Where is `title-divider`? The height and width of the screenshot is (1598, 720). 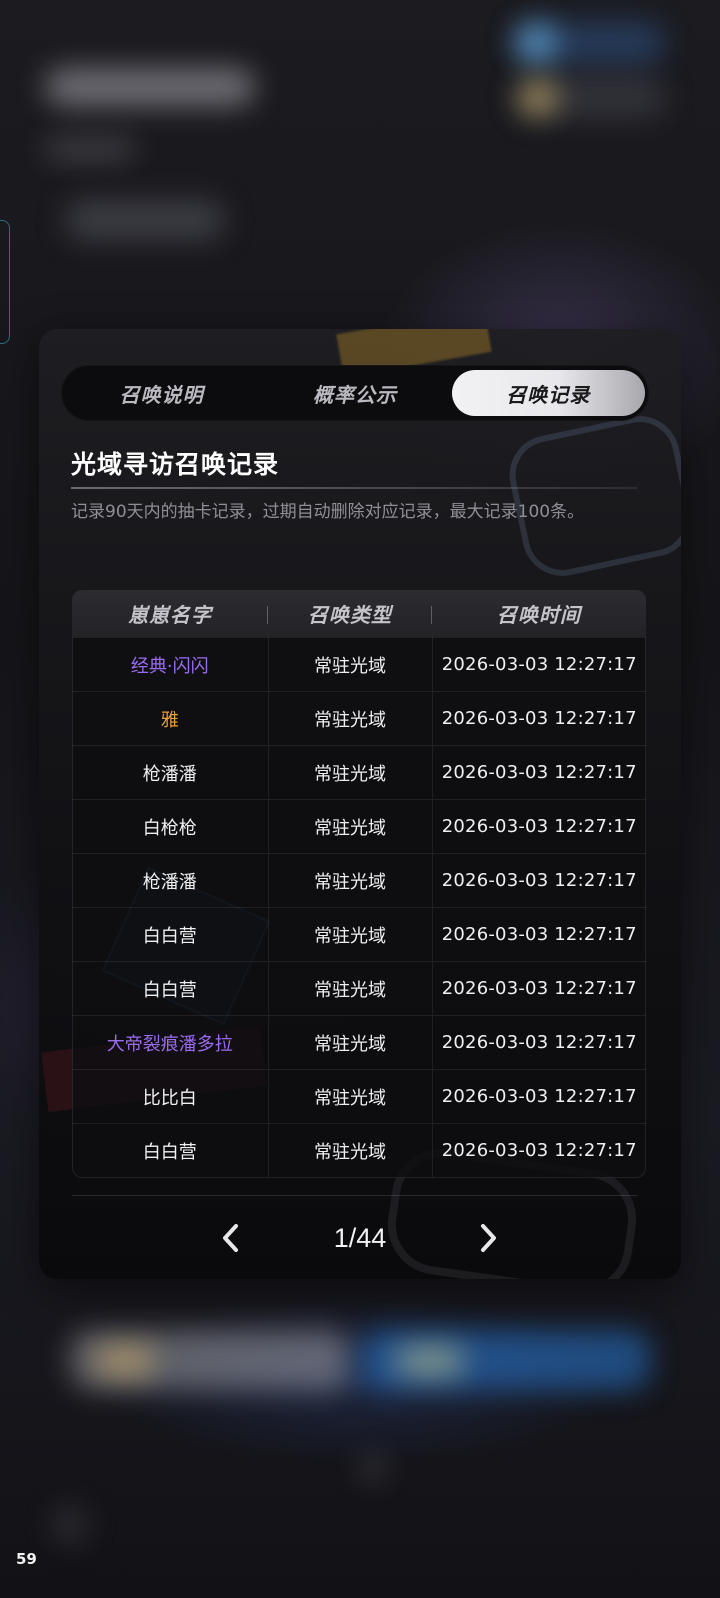 title-divider is located at coordinates (354, 488).